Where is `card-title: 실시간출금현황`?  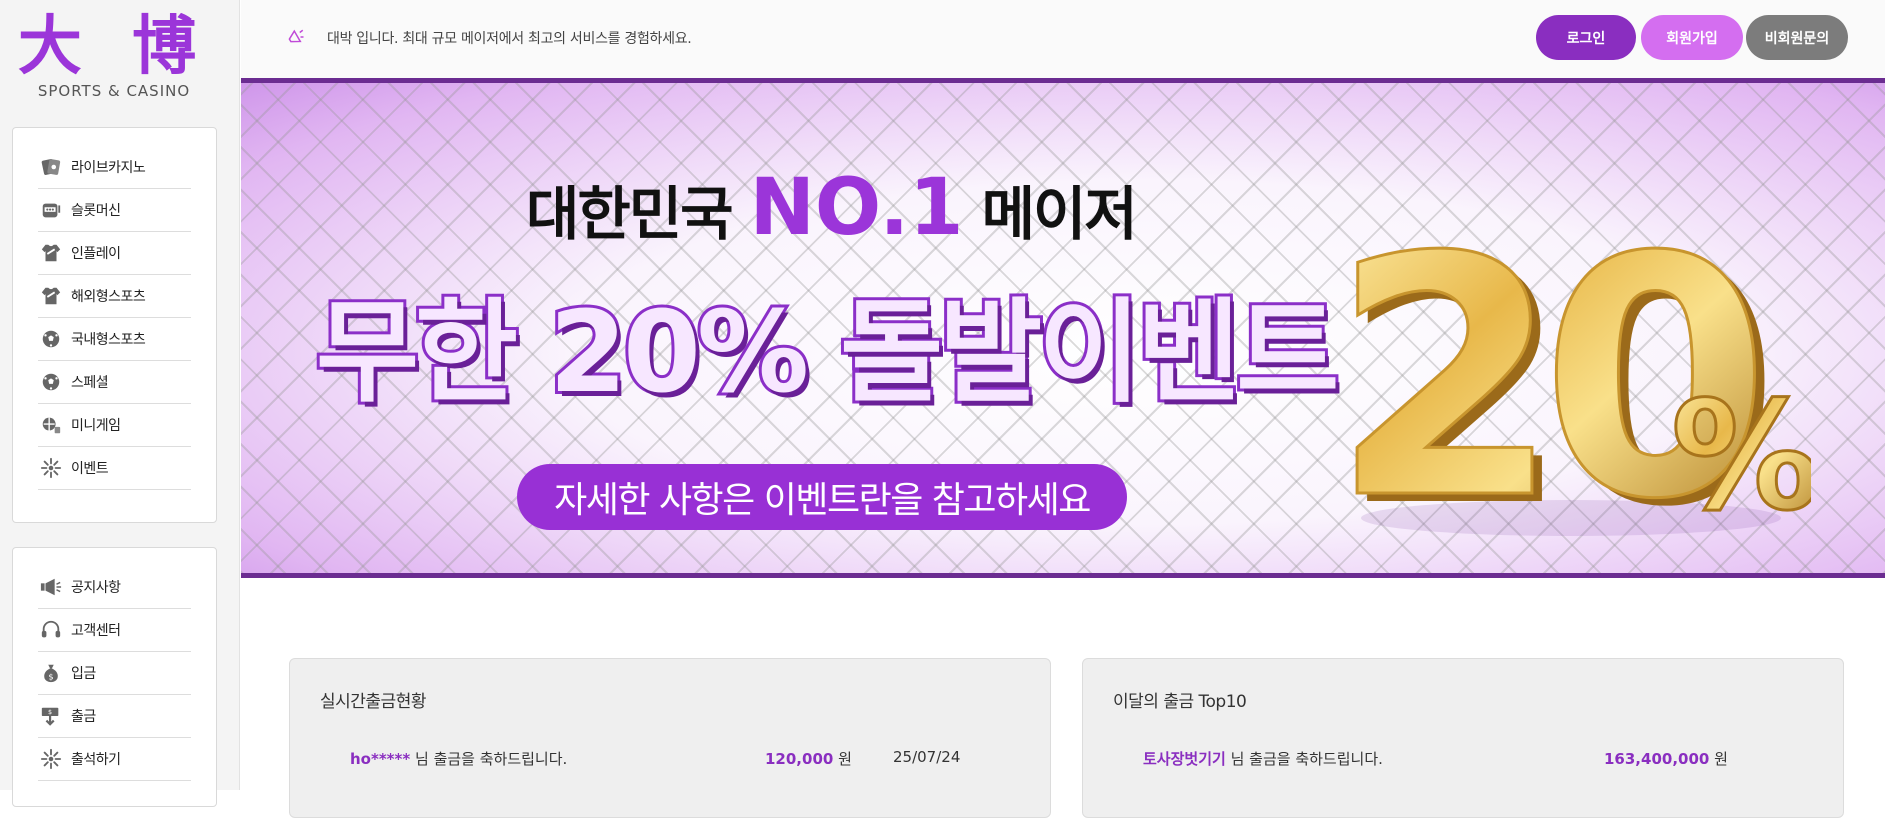 card-title: 실시간출금현황 is located at coordinates (373, 702).